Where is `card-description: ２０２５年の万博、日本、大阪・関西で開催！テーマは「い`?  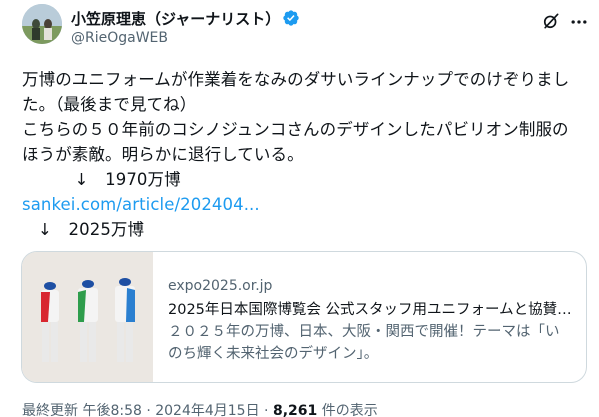 card-description: ２０２５年の万博、日本、大阪・関西で開催！テーマは「い is located at coordinates (364, 332).